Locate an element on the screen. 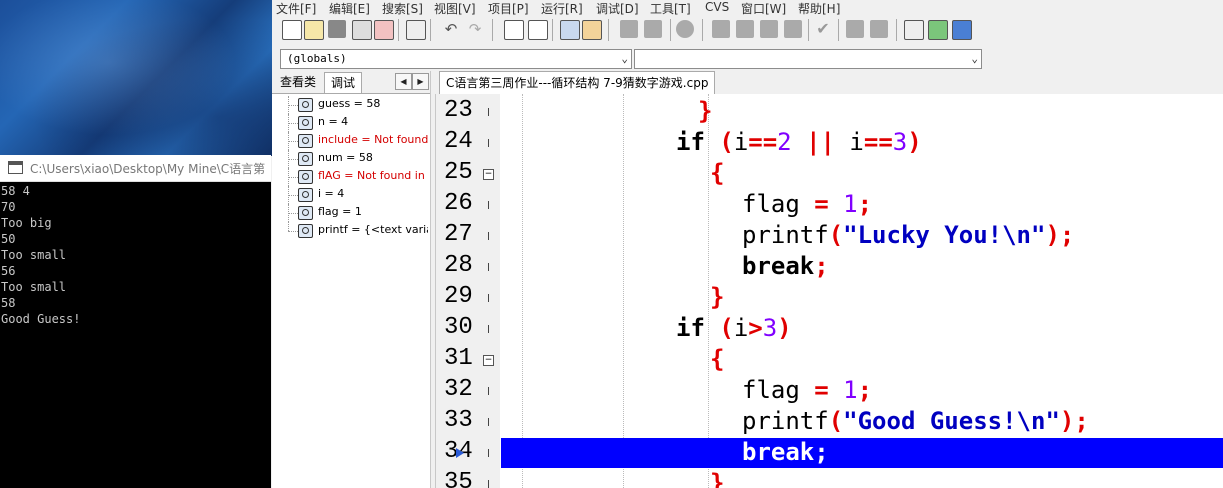 This screenshot has height=488, width=1223. open-file-icon is located at coordinates (314, 30).